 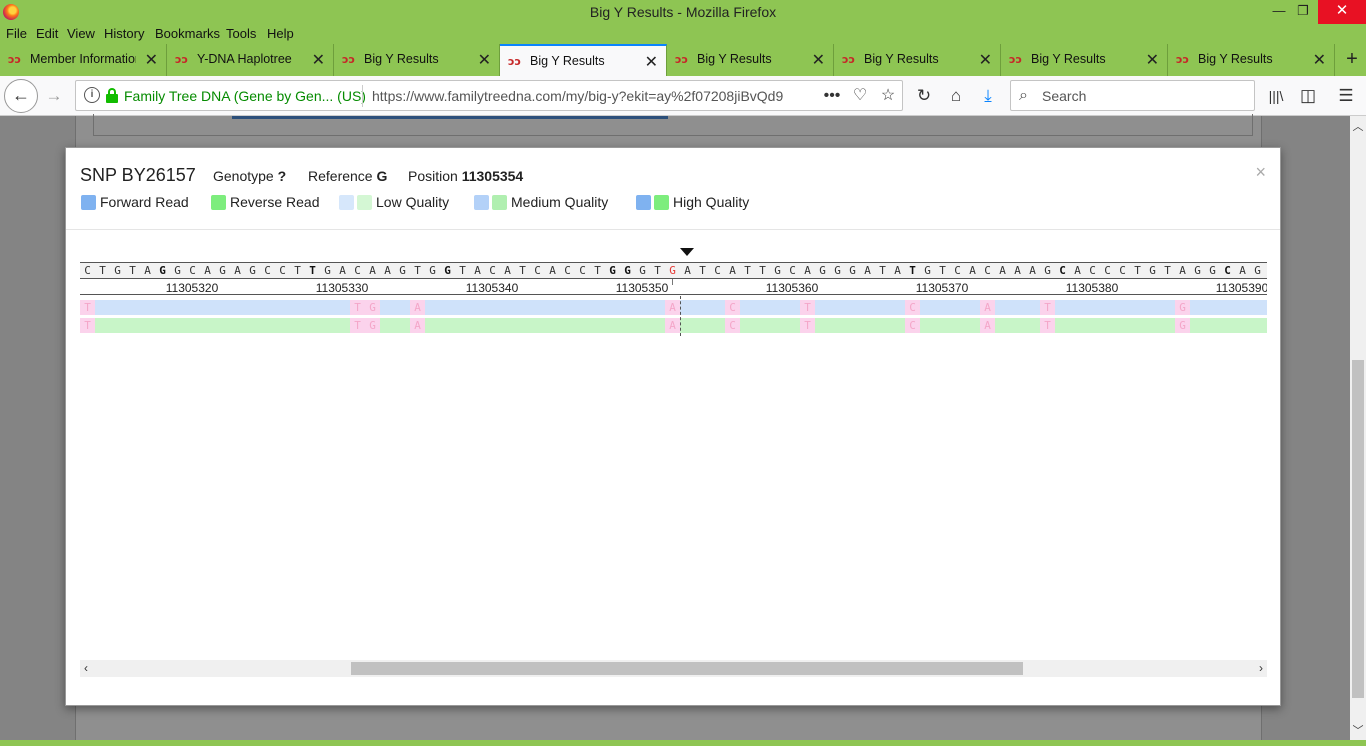 I want to click on page-vertical-scrollbar: ︿ ﹀, so click(x=1358, y=428).